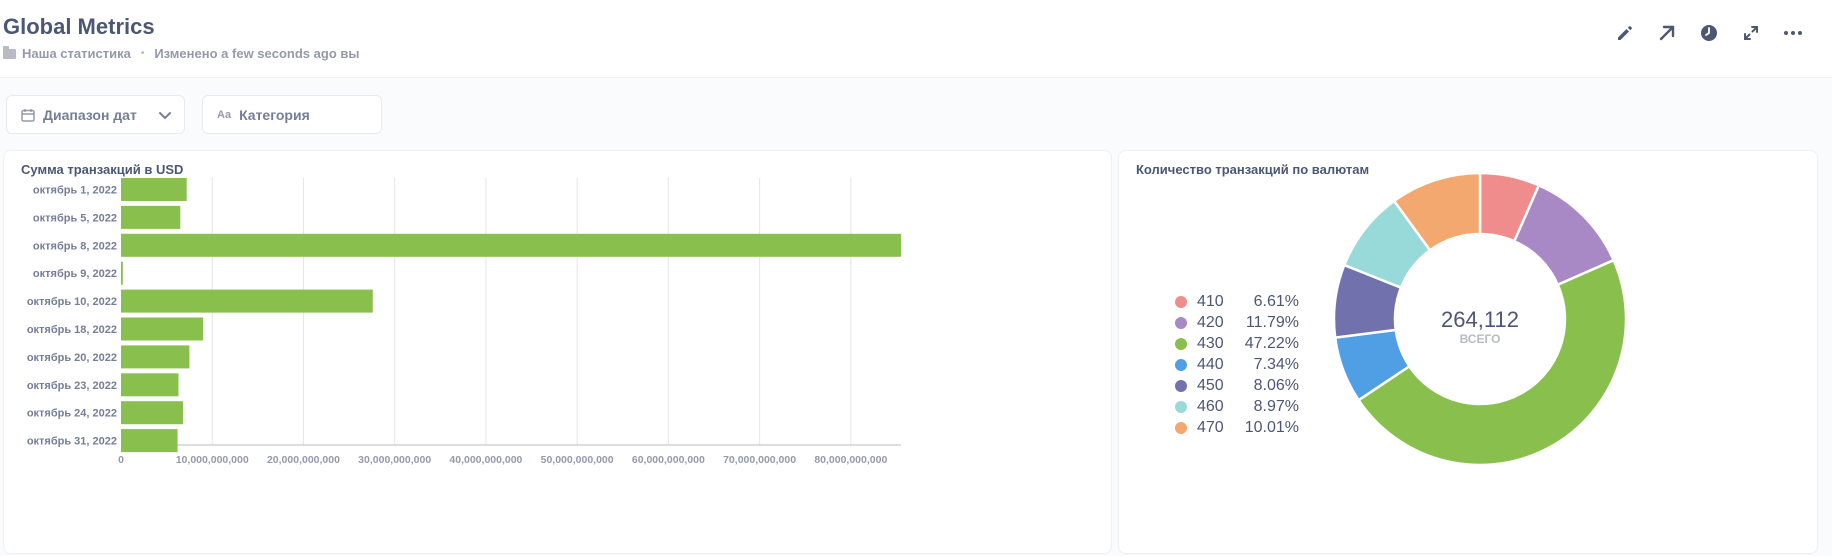 This screenshot has height=556, width=1832. What do you see at coordinates (224, 114) in the screenshot?
I see `text-type-icon: Aa` at bounding box center [224, 114].